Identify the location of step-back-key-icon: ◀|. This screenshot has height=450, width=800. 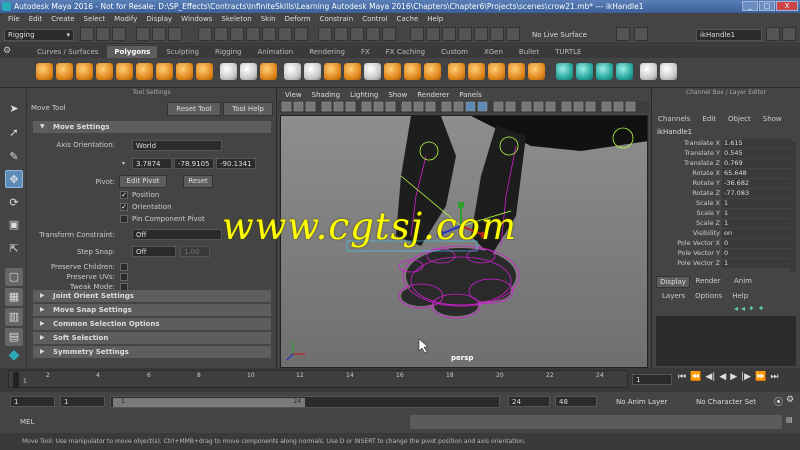
(710, 377).